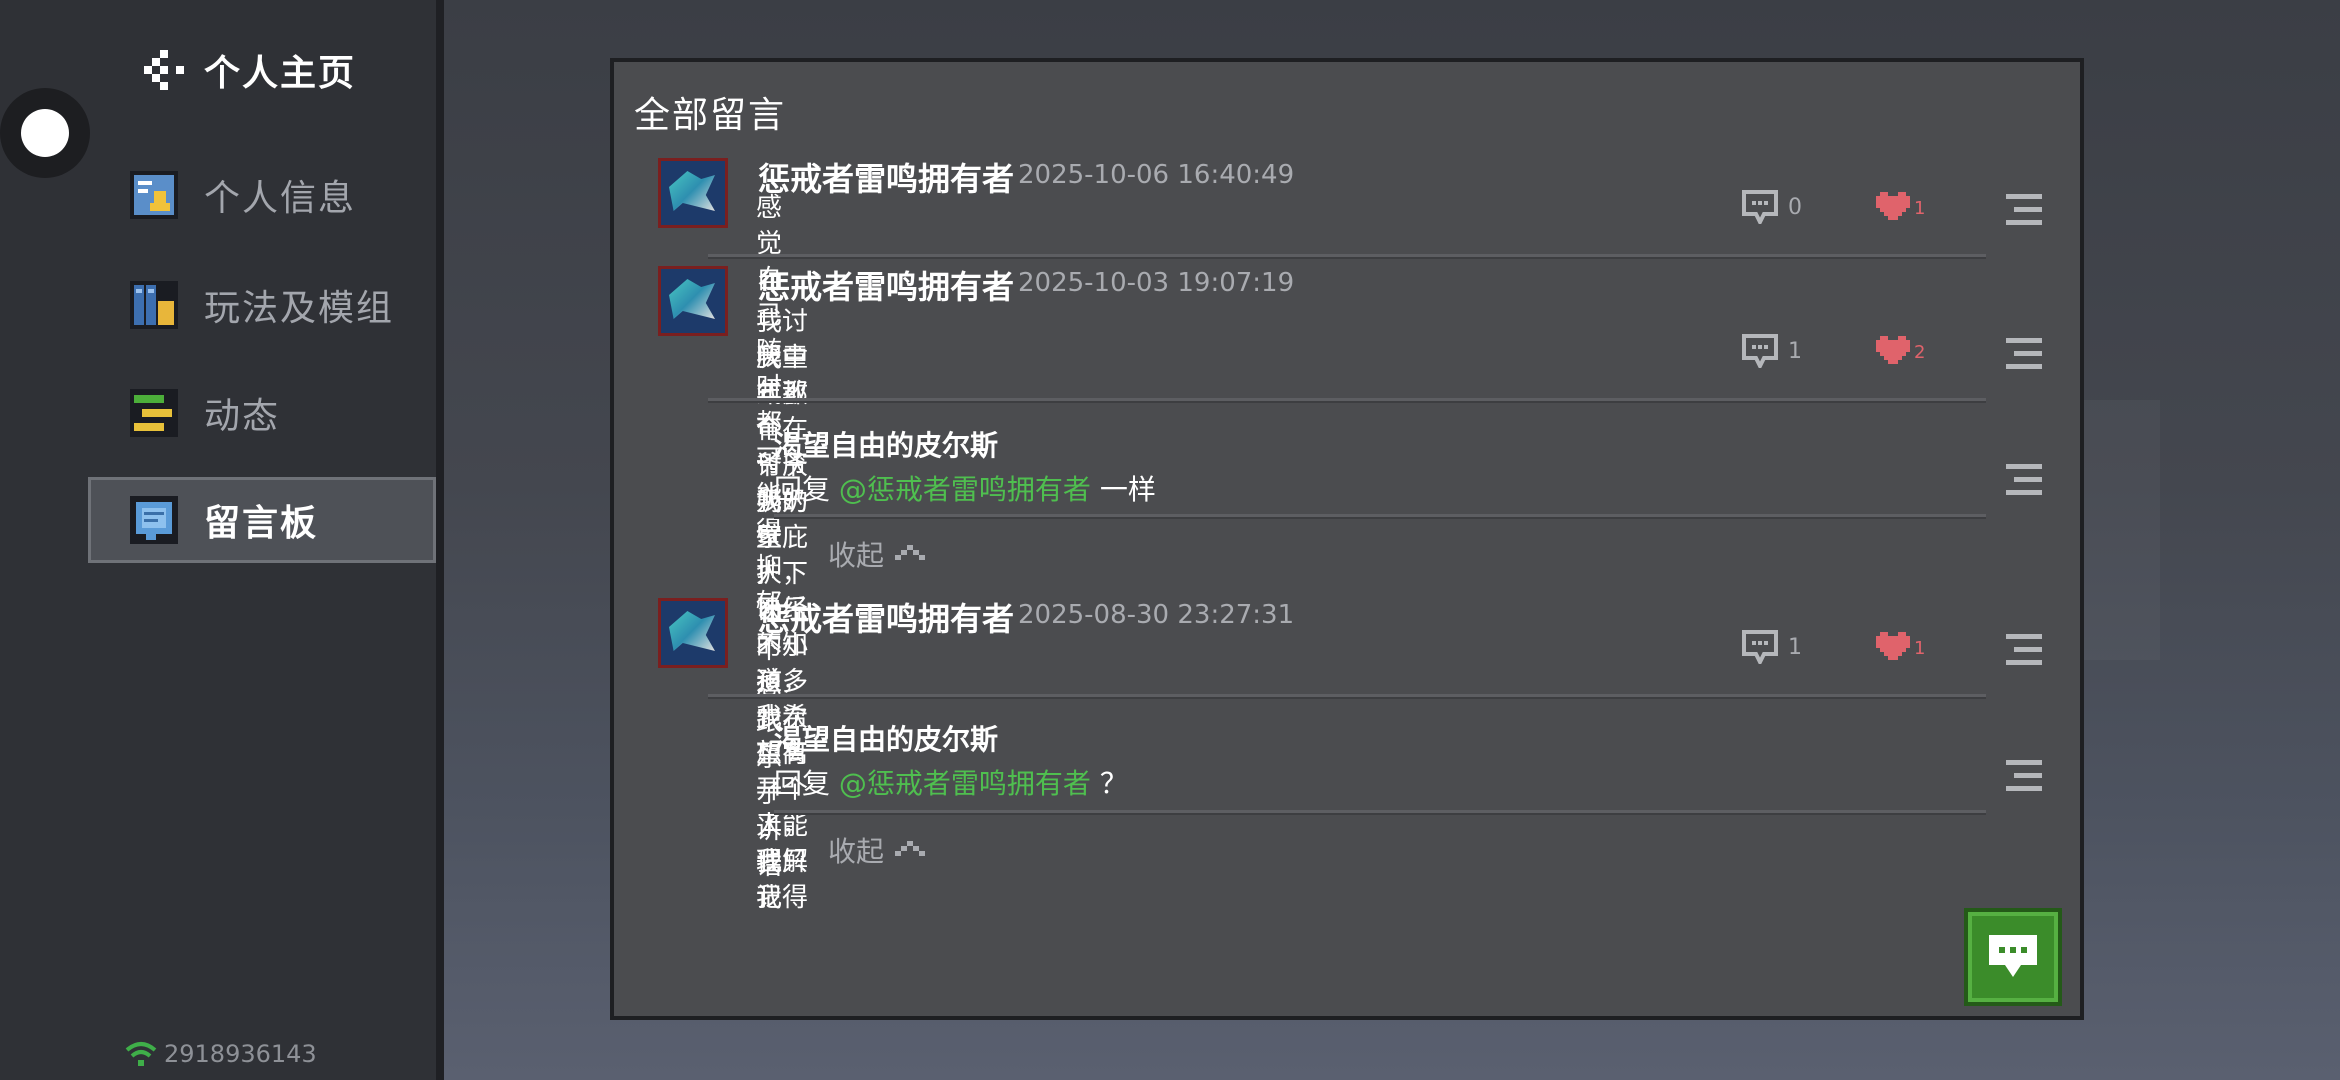  I want to click on sidebar-item-profile-info: 个人信息, so click(262, 195).